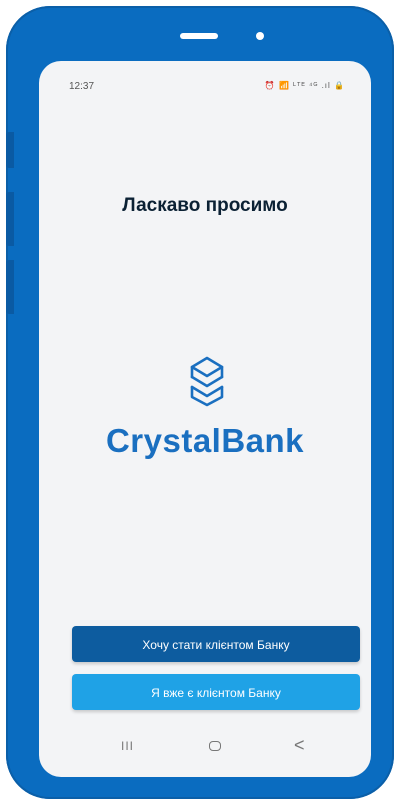 The image size is (398, 805). I want to click on side-button-power, so click(10, 150).